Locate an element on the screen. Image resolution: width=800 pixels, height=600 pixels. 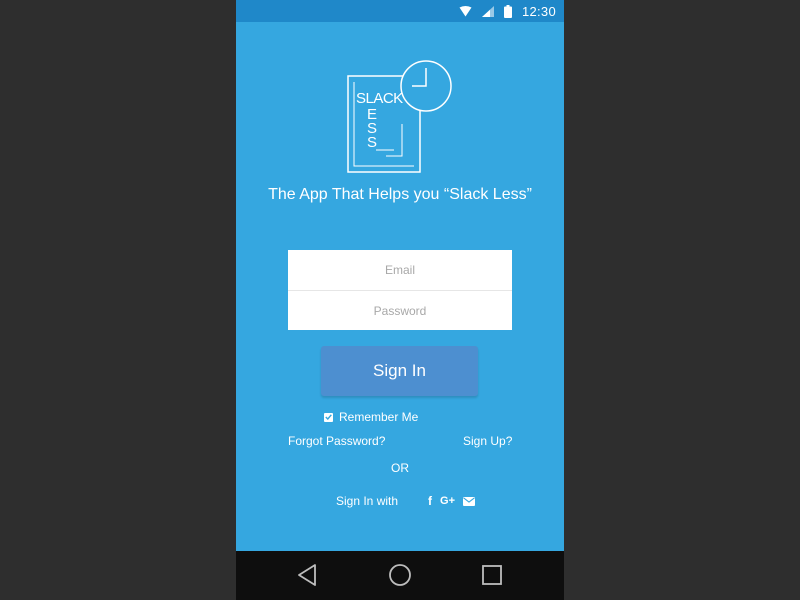
navigation-bar is located at coordinates (400, 575).